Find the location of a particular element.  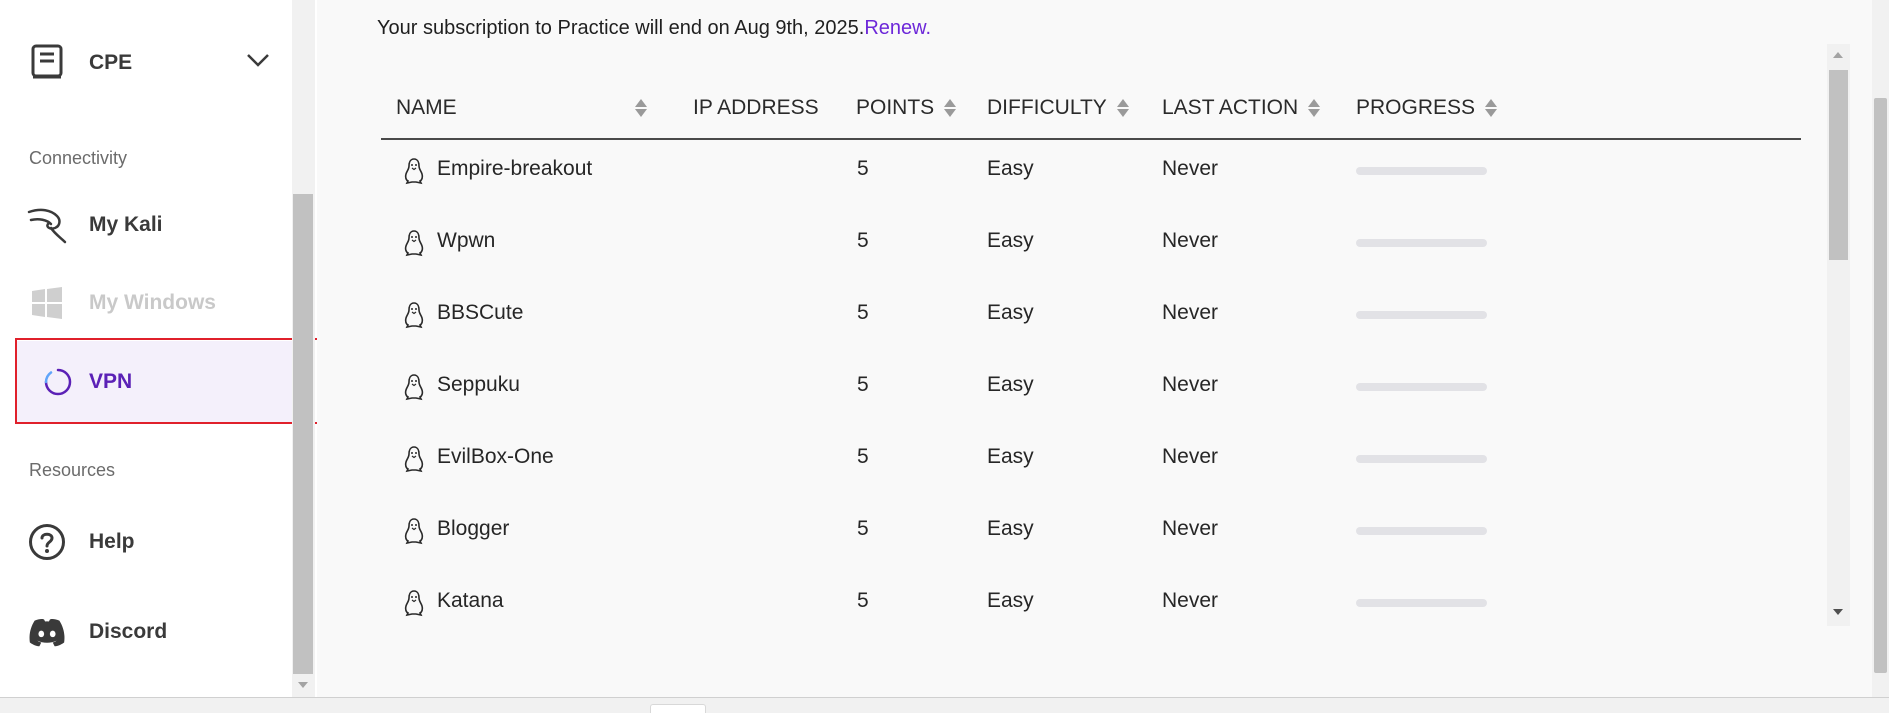

table-row: Katana 5 Easy Never is located at coordinates (1091, 605).